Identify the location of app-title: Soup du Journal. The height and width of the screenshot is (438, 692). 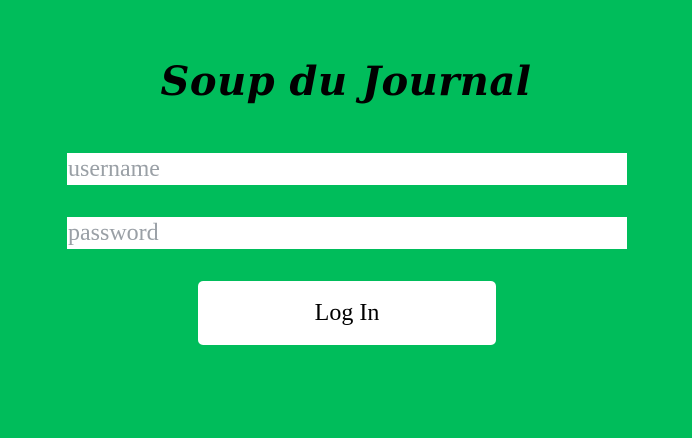
(346, 81).